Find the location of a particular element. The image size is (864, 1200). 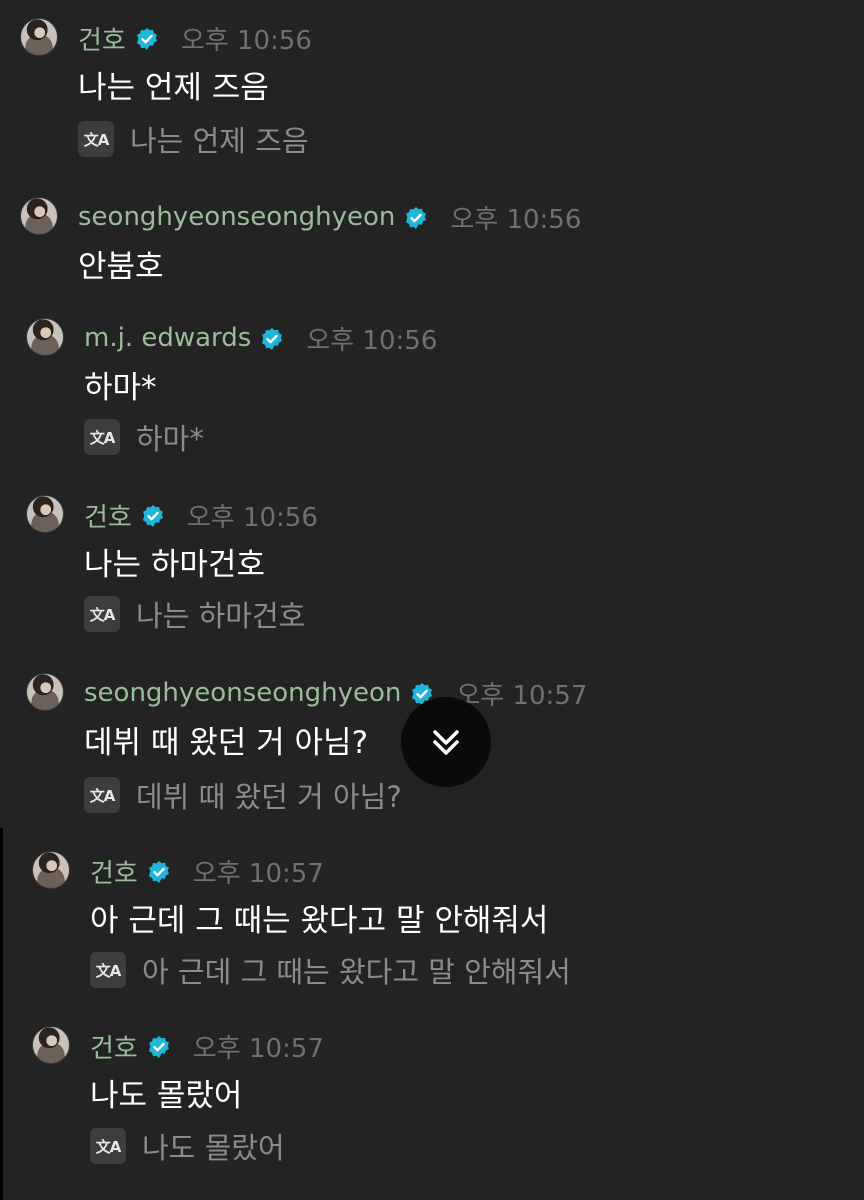

message-text: 나도 몰랐어 is located at coordinates (166, 1096).